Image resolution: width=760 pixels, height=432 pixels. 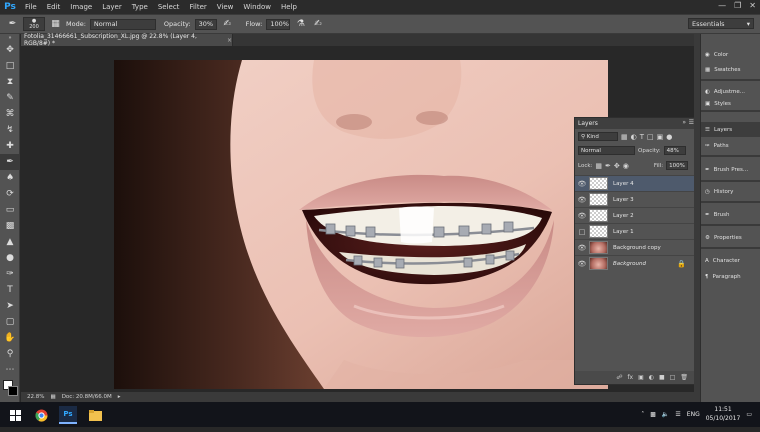 I want to click on background-color, so click(x=13, y=391).